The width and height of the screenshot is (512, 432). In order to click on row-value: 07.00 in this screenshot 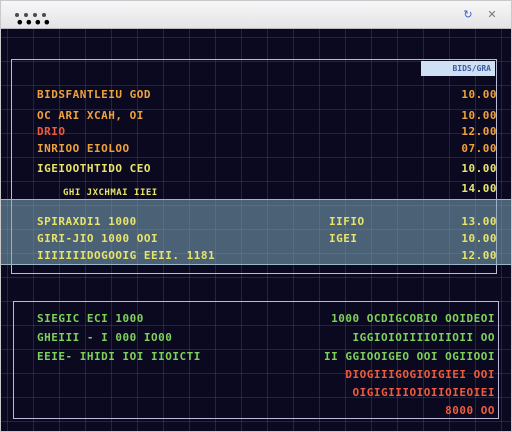, I will do `click(479, 148)`.